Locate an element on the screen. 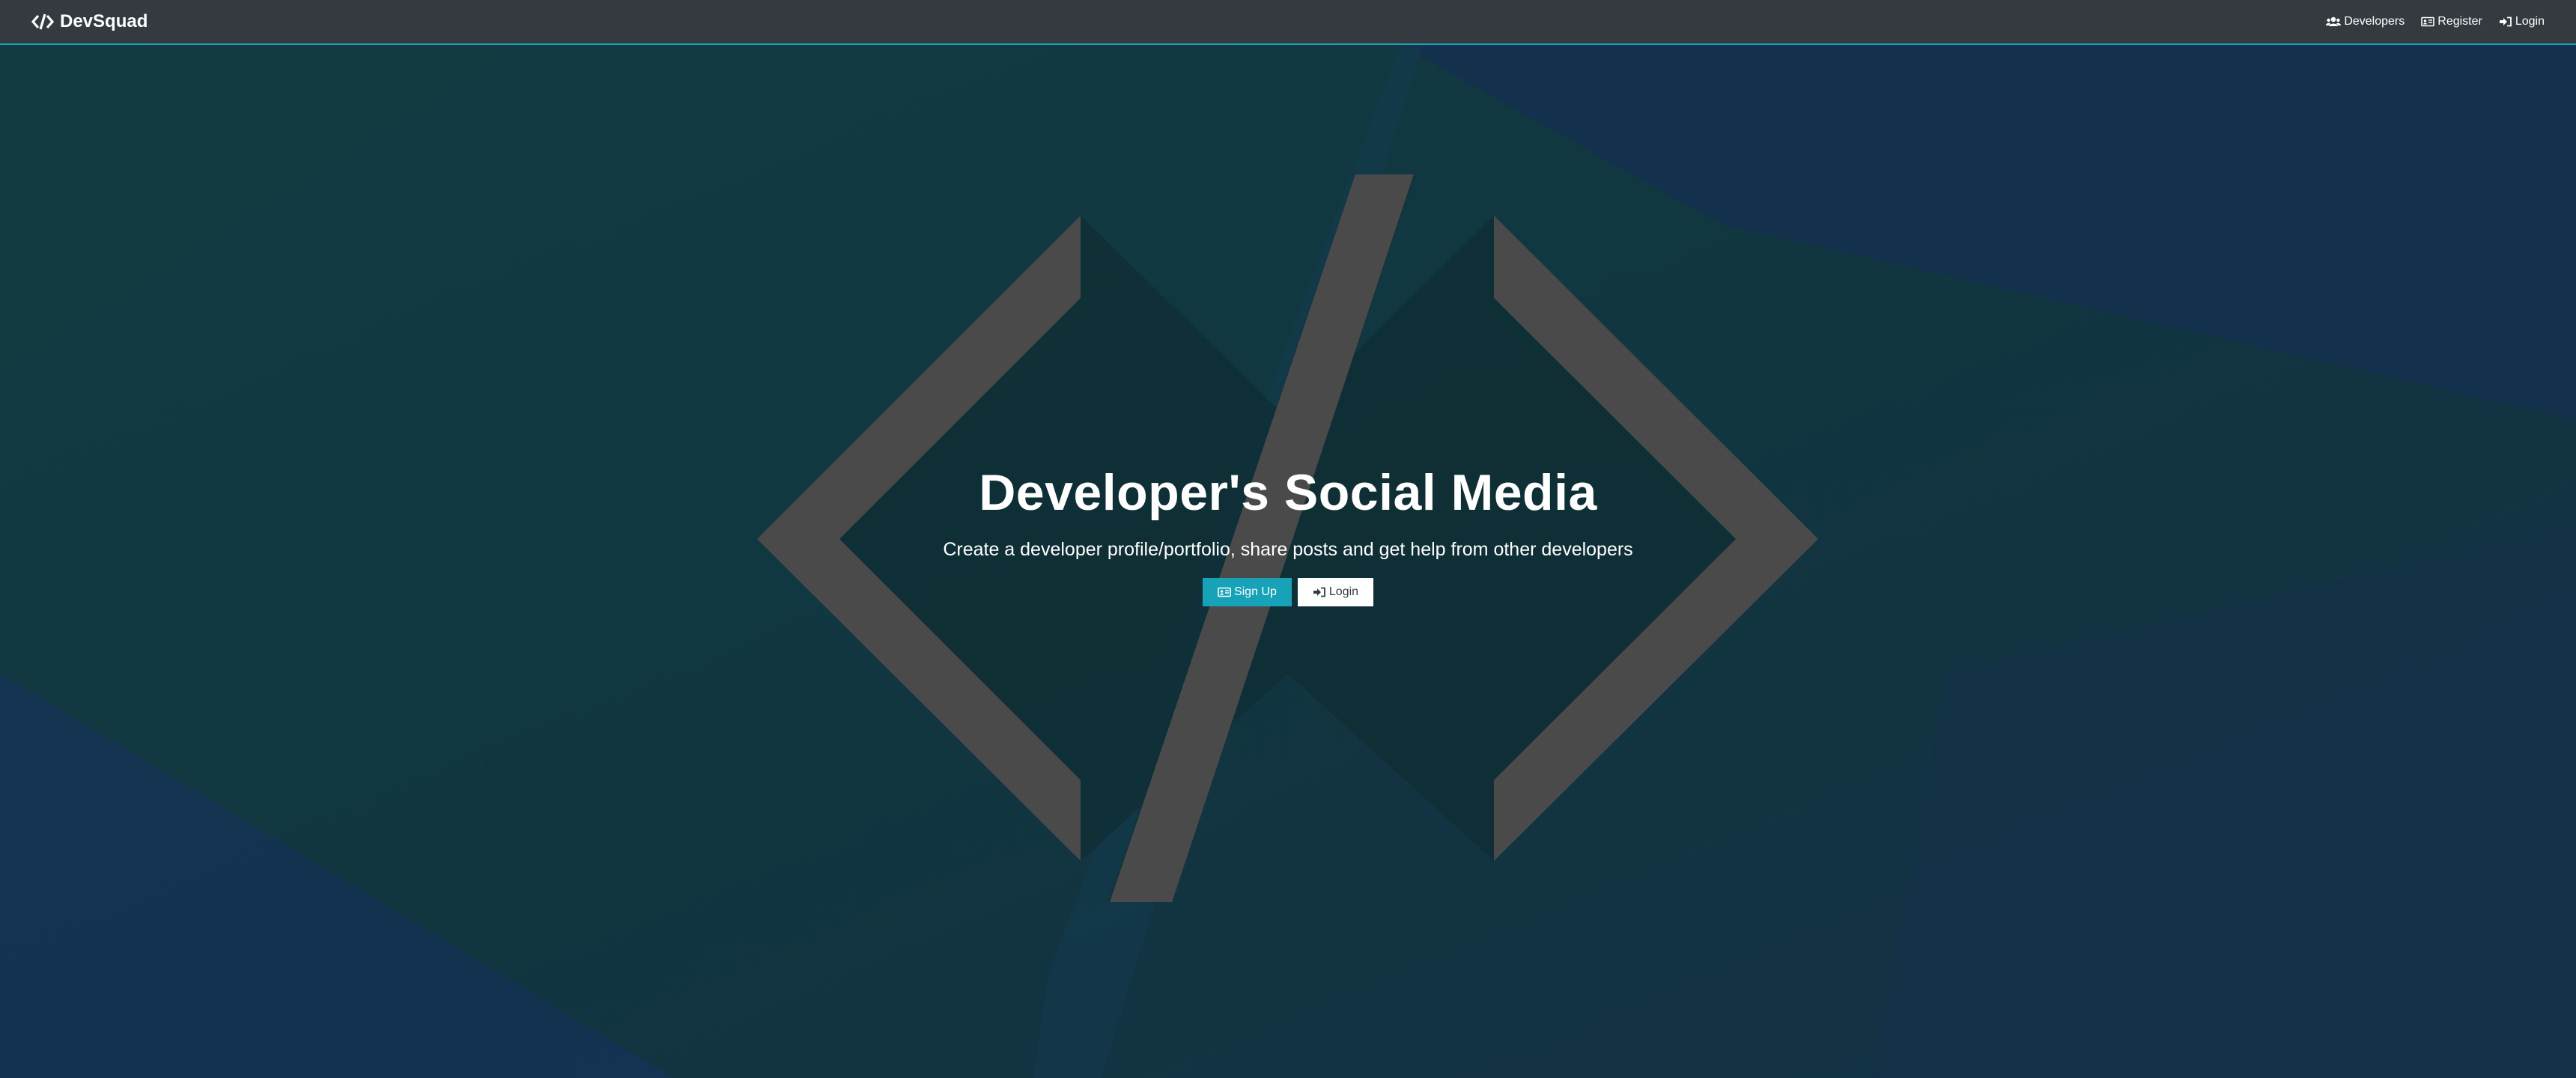  nav-login-link: Login is located at coordinates (2522, 21).